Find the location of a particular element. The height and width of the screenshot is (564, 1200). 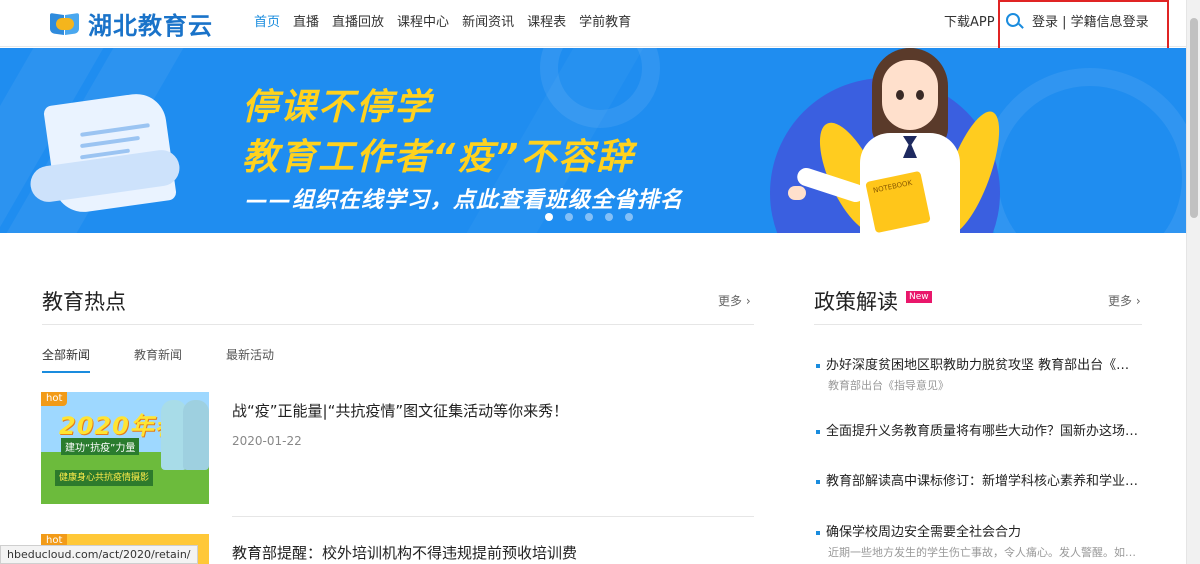

logo-book-icon is located at coordinates (65, 23).